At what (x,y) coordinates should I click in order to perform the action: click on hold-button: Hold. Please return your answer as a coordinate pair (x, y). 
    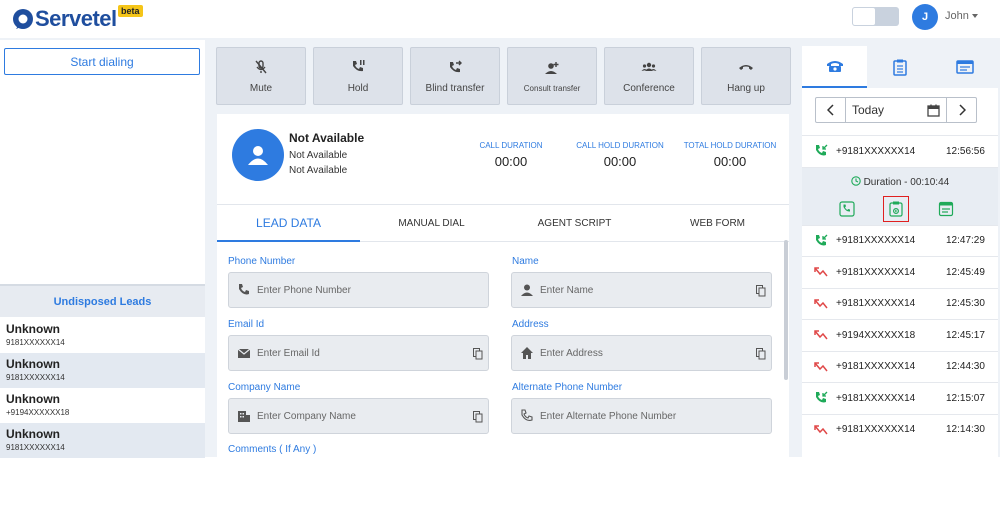
    Looking at the image, I should click on (358, 76).